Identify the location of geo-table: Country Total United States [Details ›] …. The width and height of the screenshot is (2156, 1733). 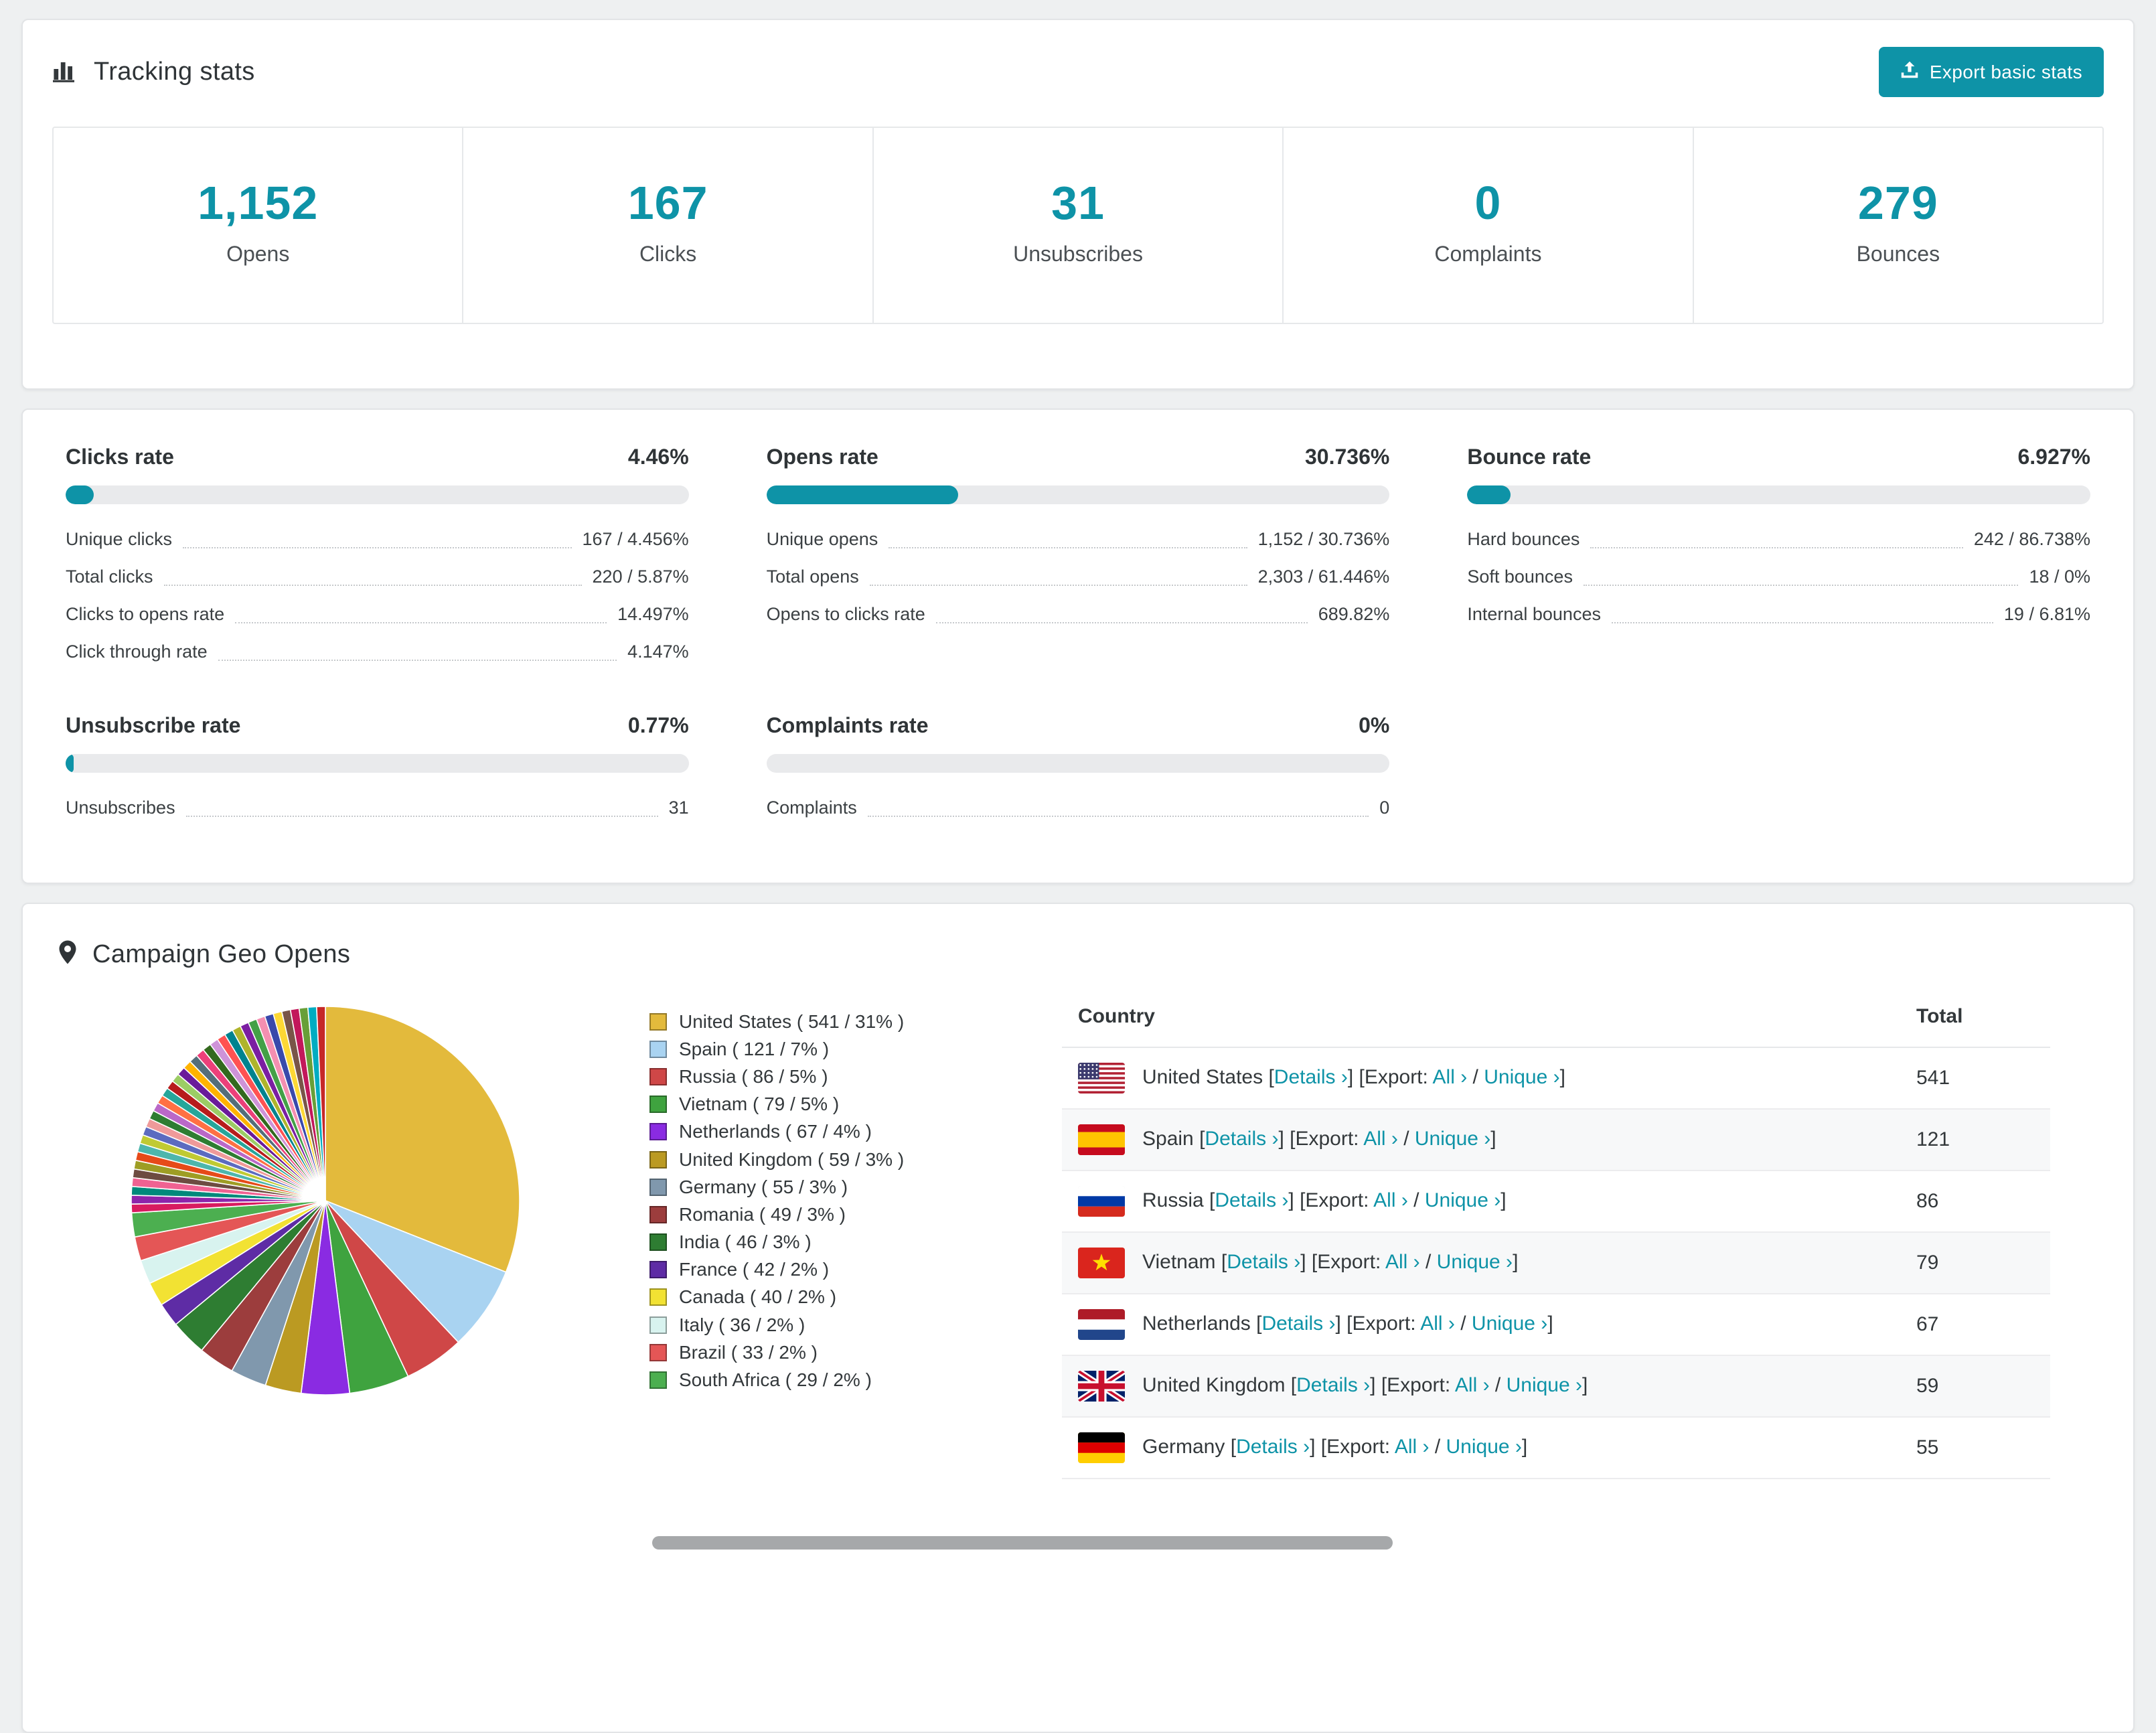
(1556, 1233).